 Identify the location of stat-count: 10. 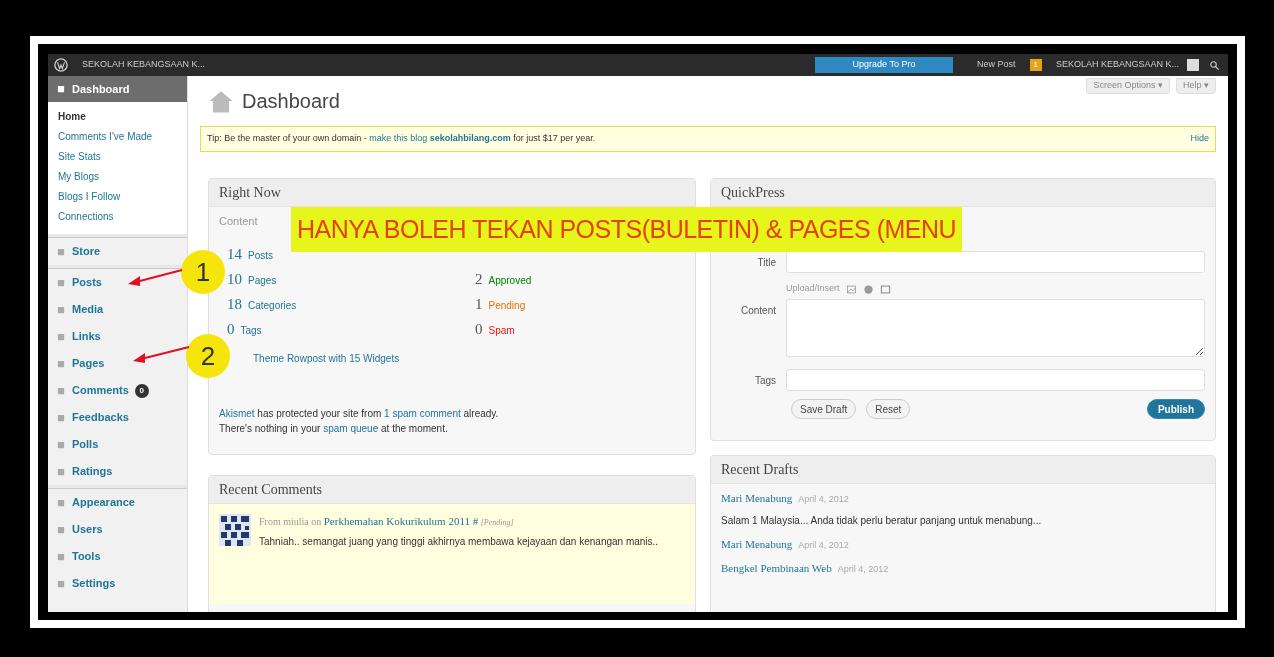
(234, 279).